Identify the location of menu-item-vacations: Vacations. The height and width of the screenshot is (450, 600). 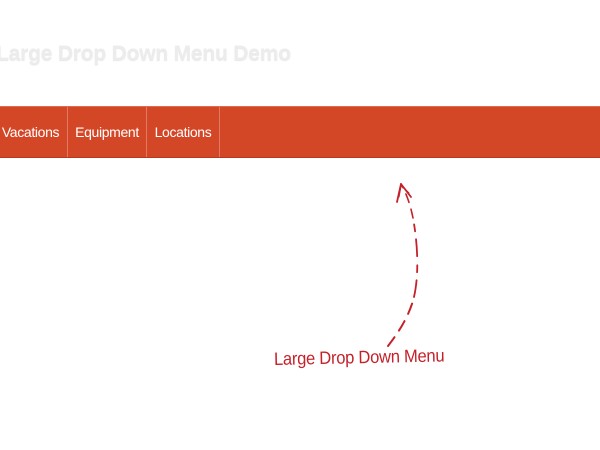
(34, 132).